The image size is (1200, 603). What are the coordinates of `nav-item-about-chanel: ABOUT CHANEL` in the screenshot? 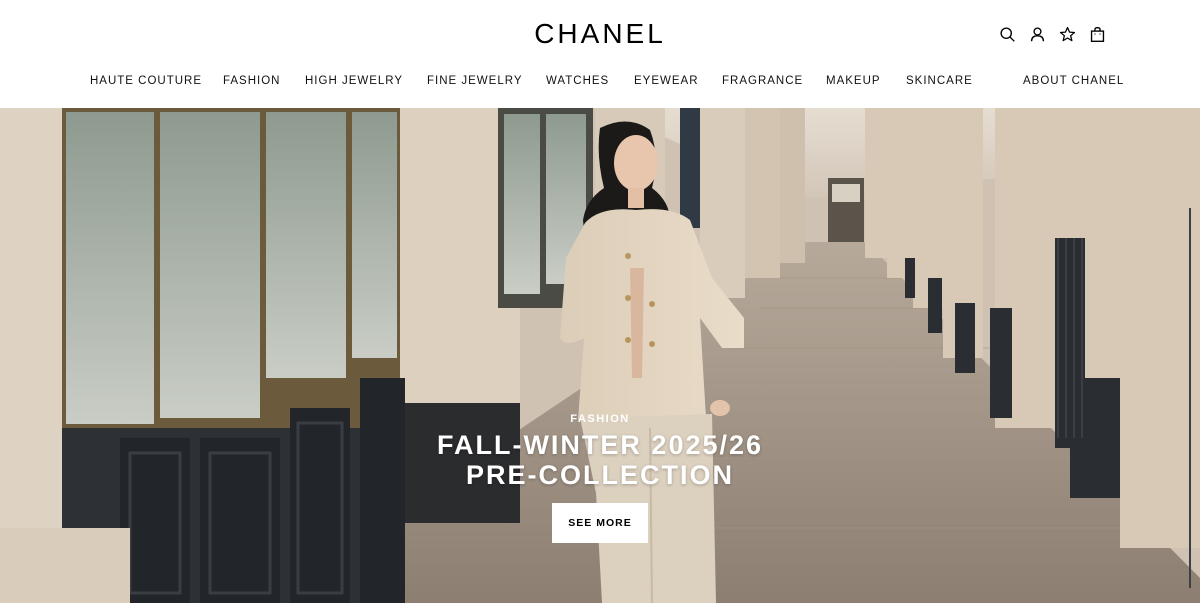 It's located at (1073, 81).